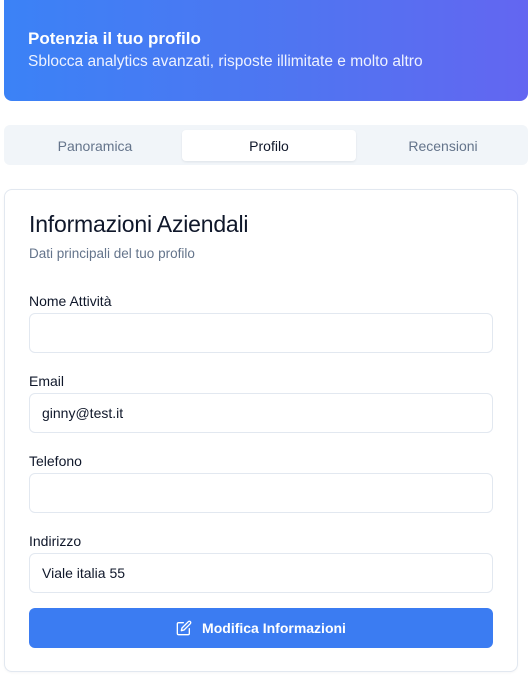  Describe the element at coordinates (261, 493) in the screenshot. I see `phone-input` at that location.